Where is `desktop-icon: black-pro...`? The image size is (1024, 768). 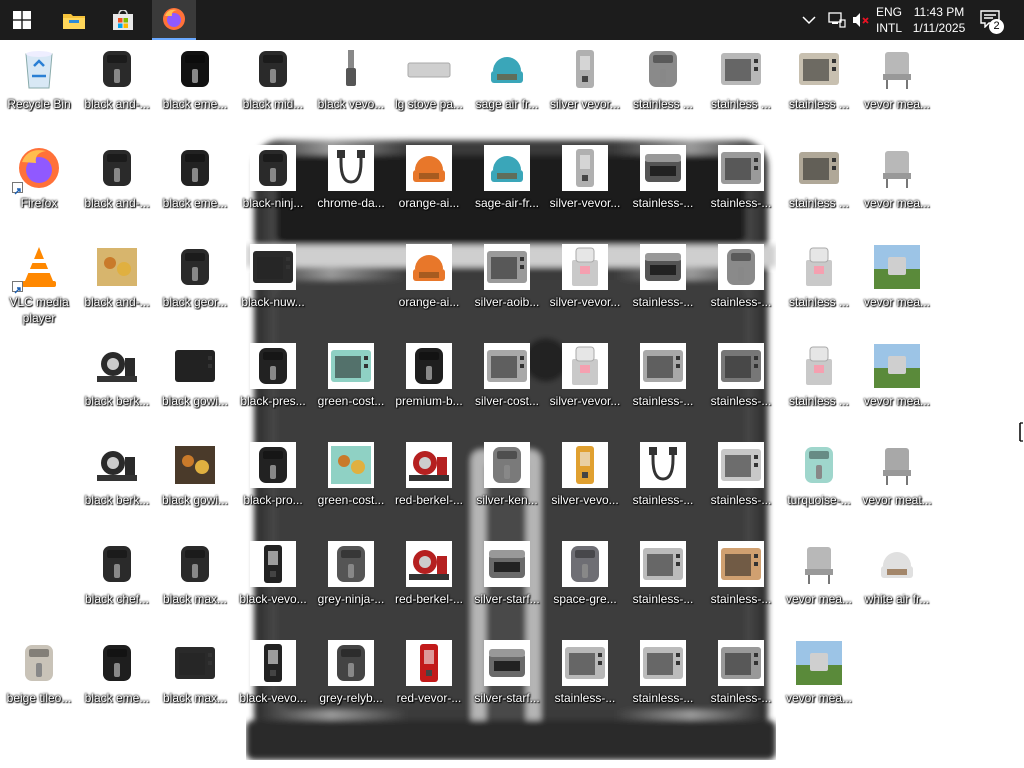
desktop-icon: black-pro... is located at coordinates (273, 475).